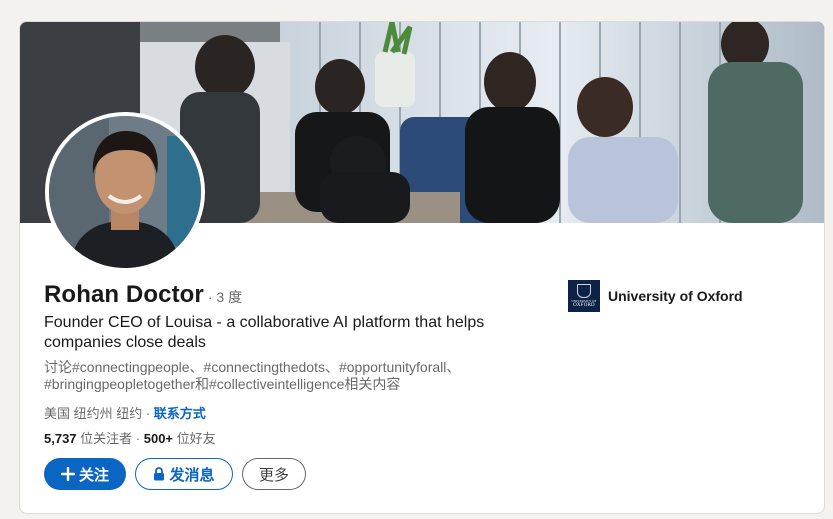  What do you see at coordinates (584, 305) in the screenshot?
I see `logo-text-2: OXFORD` at bounding box center [584, 305].